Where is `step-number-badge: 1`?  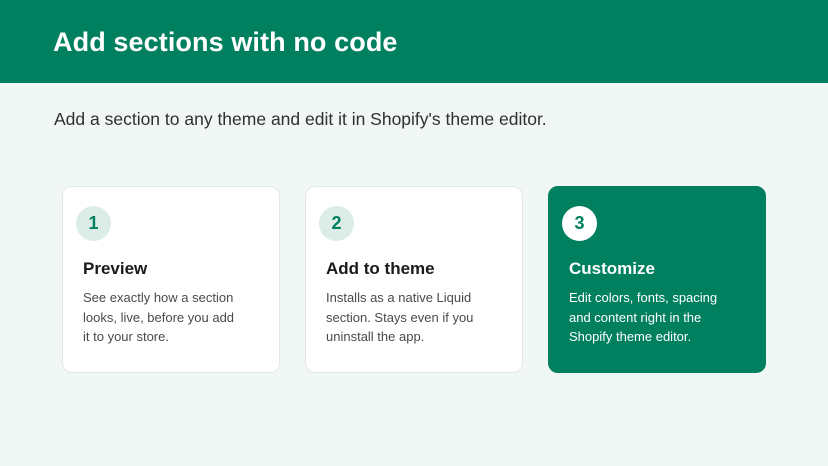 step-number-badge: 1 is located at coordinates (93, 223).